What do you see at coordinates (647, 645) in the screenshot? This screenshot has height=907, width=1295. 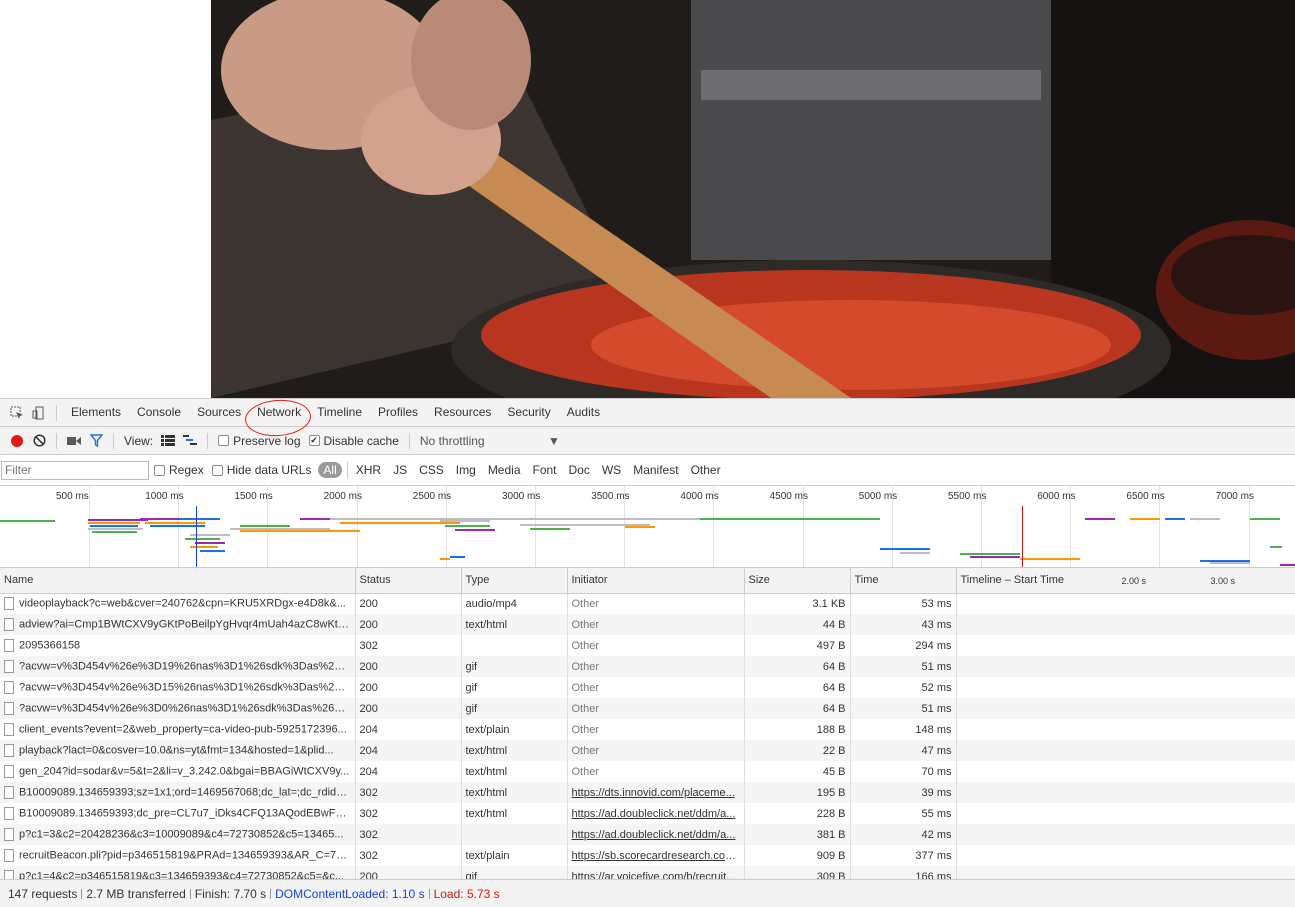 I see `table-row: 2095366158 302 Other 497 B 294 ms` at bounding box center [647, 645].